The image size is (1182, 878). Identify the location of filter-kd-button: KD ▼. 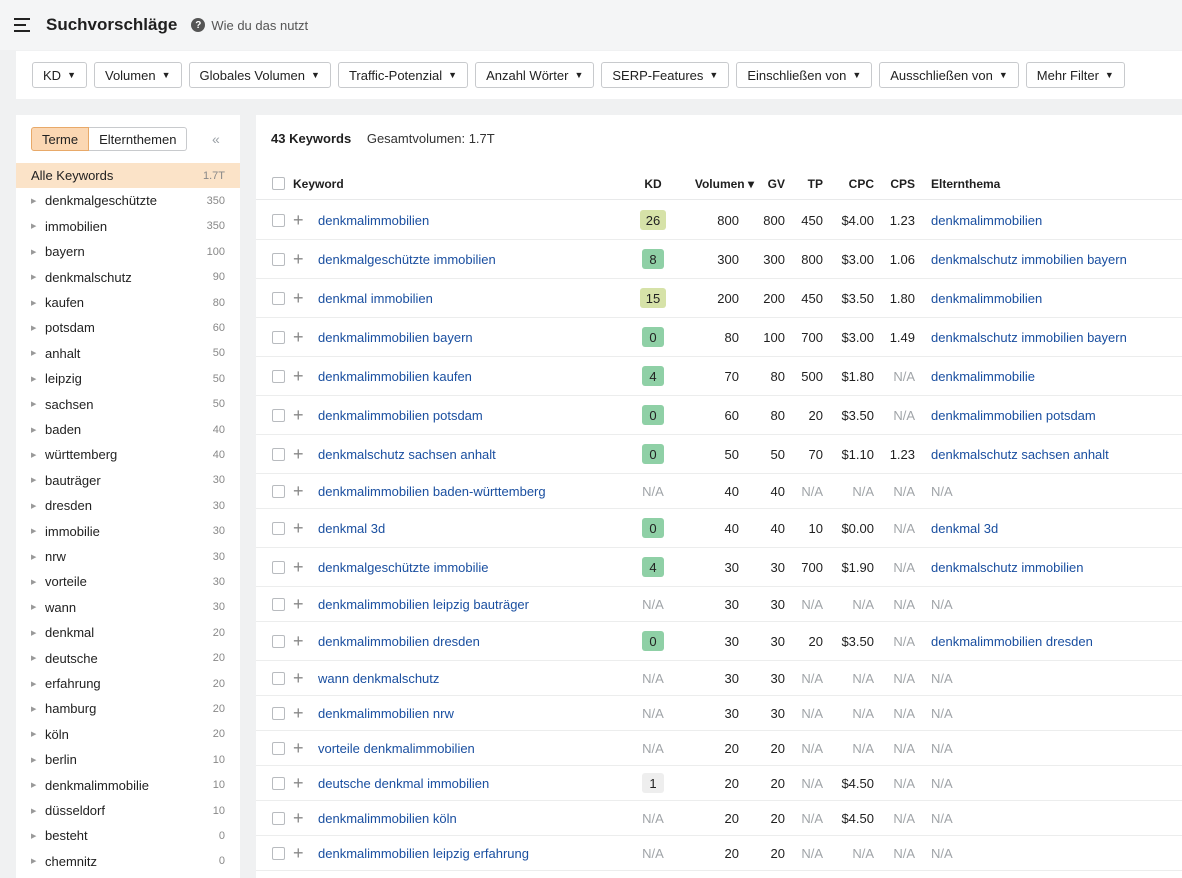
(59, 75).